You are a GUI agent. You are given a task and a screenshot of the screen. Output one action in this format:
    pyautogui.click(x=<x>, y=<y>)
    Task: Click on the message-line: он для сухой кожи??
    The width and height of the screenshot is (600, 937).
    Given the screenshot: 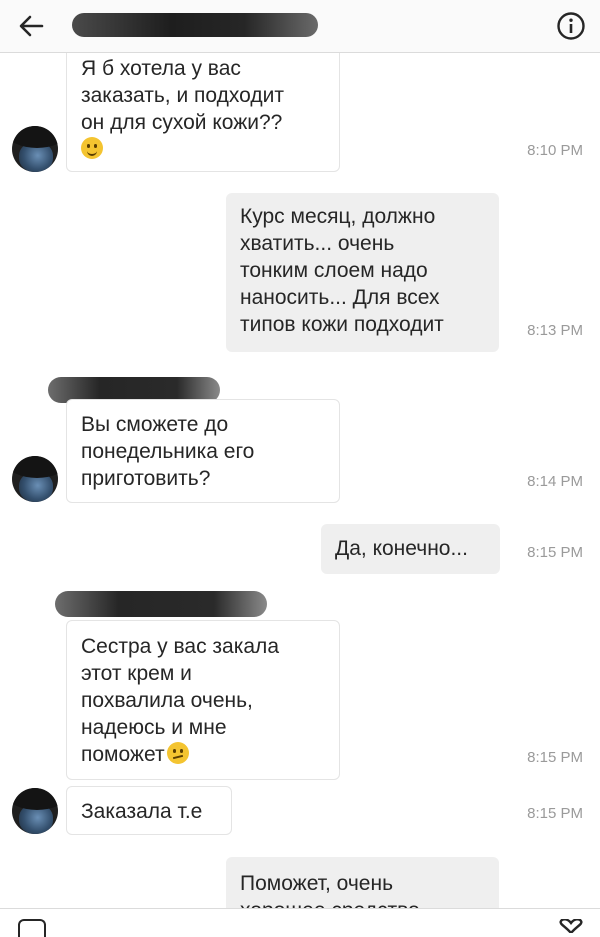 What is the action you would take?
    pyautogui.click(x=182, y=122)
    